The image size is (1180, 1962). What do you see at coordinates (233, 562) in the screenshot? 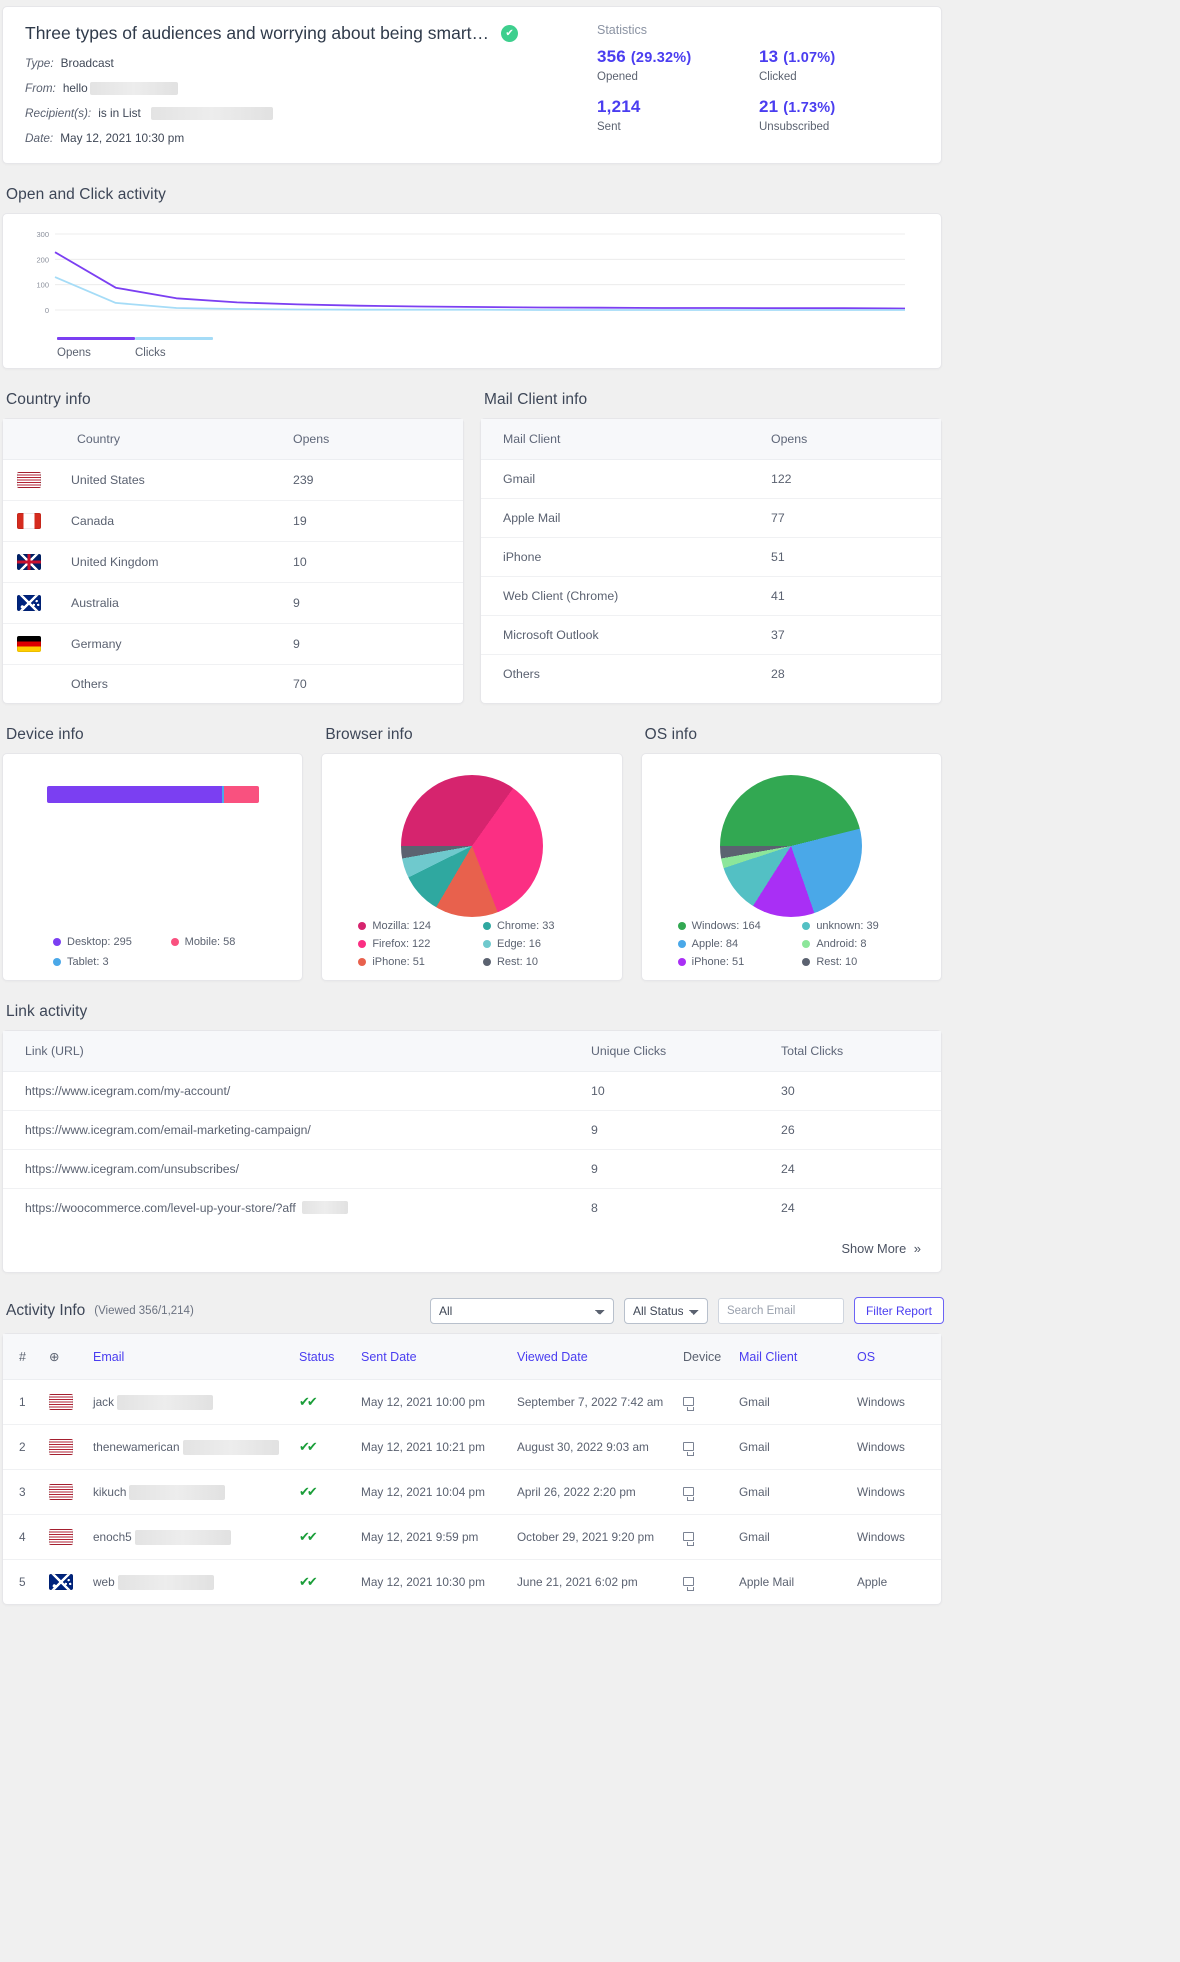
I see `table-row: United Kingdom 10` at bounding box center [233, 562].